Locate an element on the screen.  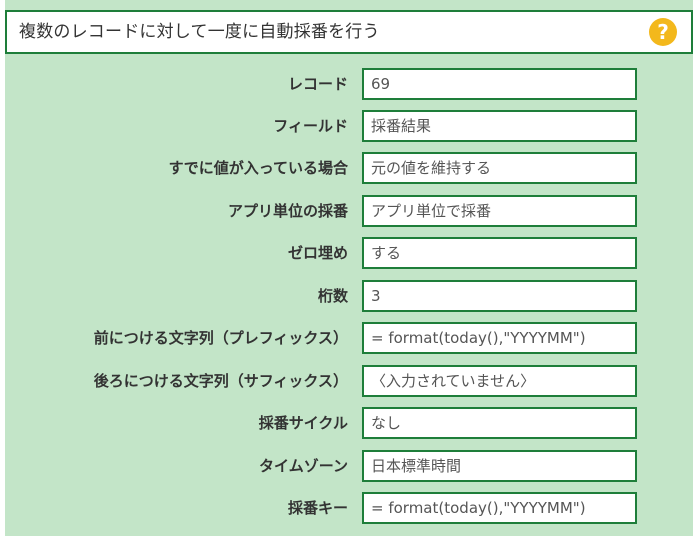
field-prefix: = format(today(),"YYYYMM") is located at coordinates (499, 338).